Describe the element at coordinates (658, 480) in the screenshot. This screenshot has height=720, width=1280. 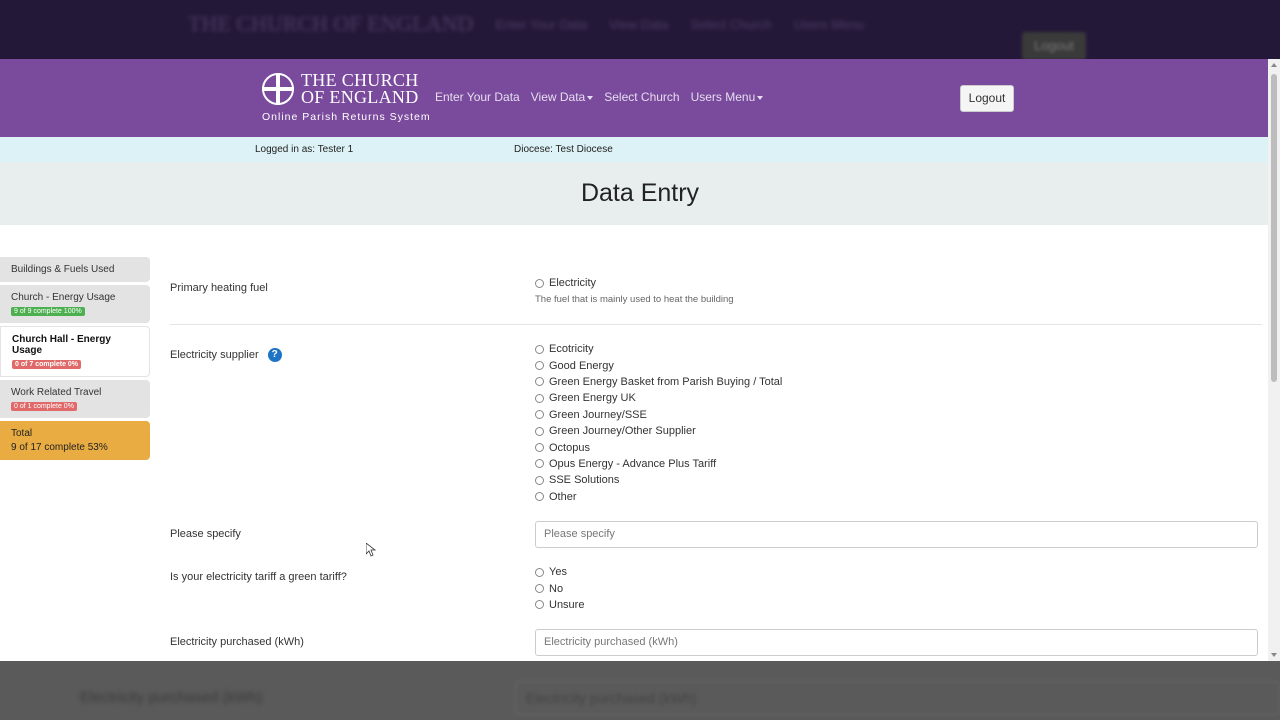
I see `supplier-option: SSE Solutions` at that location.